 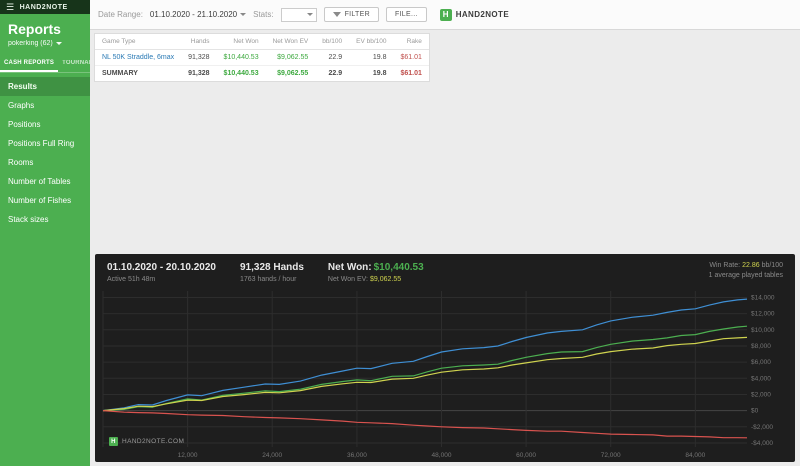 I want to click on column-header-ev-bb-100: EV bb/100, so click(x=371, y=42).